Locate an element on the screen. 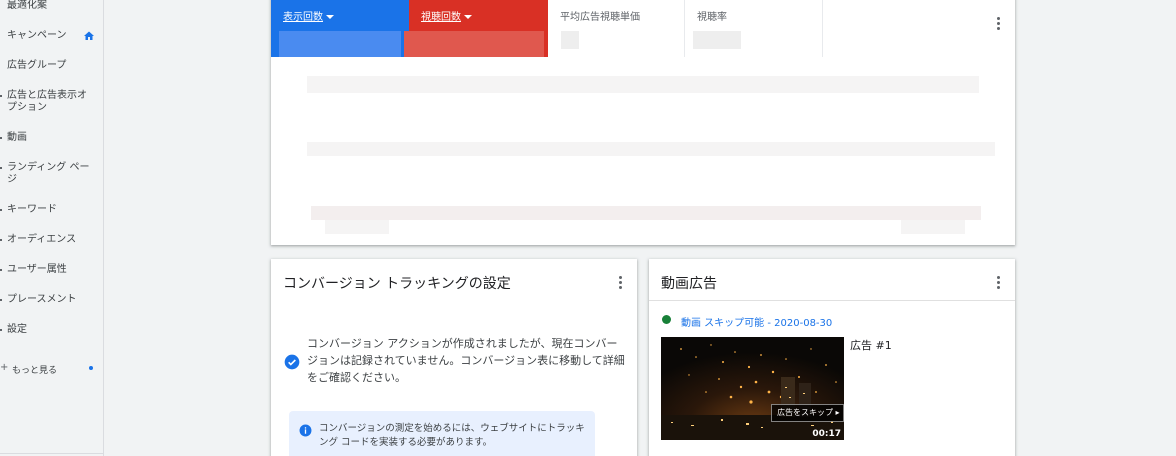 The width and height of the screenshot is (1176, 456). card-title: 動画広告 is located at coordinates (689, 284).